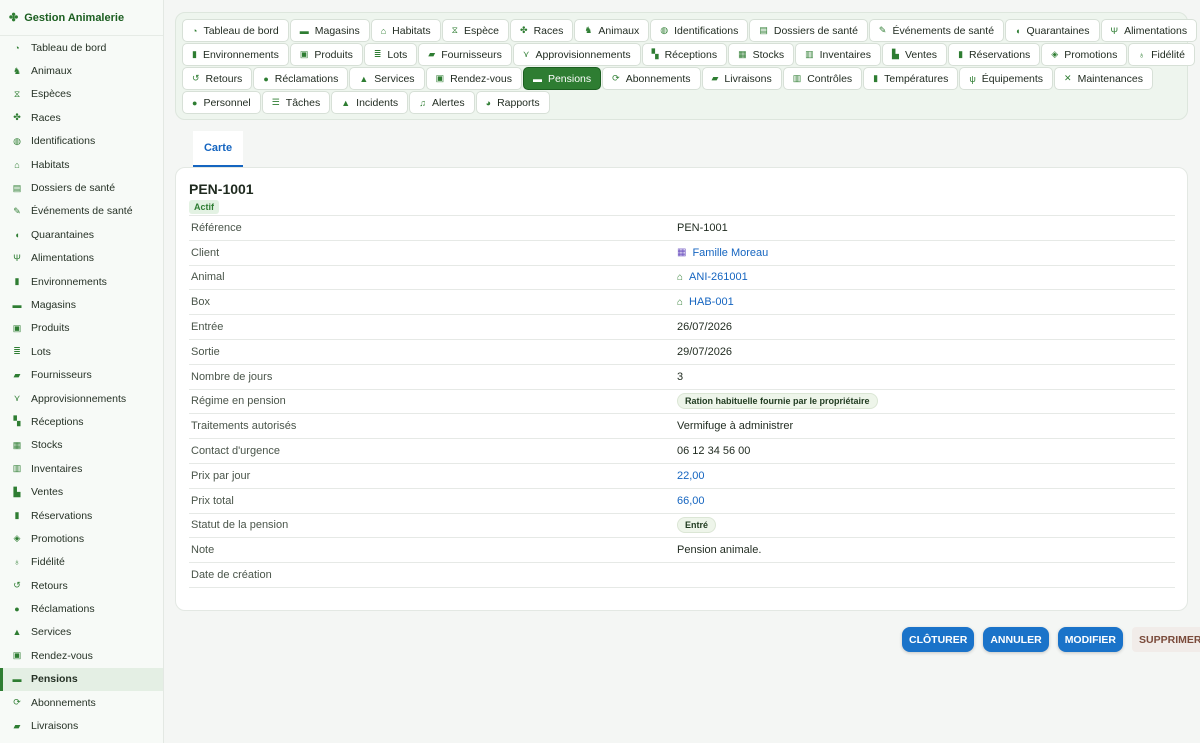 This screenshot has width=1200, height=743. I want to click on sidebar-item-lots: ≣ Lots, so click(81, 351).